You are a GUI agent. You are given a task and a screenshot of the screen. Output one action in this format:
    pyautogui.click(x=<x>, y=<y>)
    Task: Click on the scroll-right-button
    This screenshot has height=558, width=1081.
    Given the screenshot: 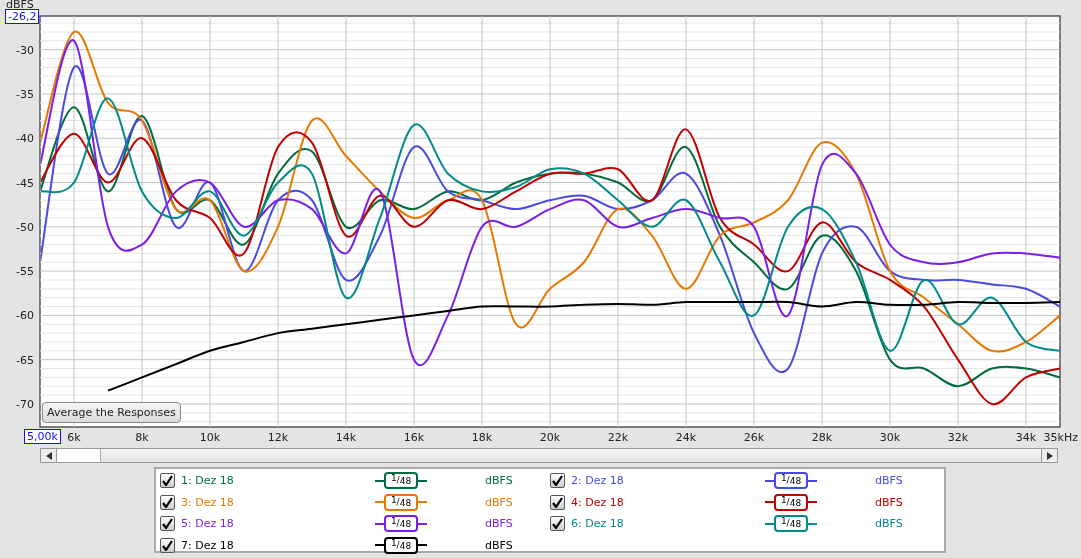 What is the action you would take?
    pyautogui.click(x=1049, y=455)
    